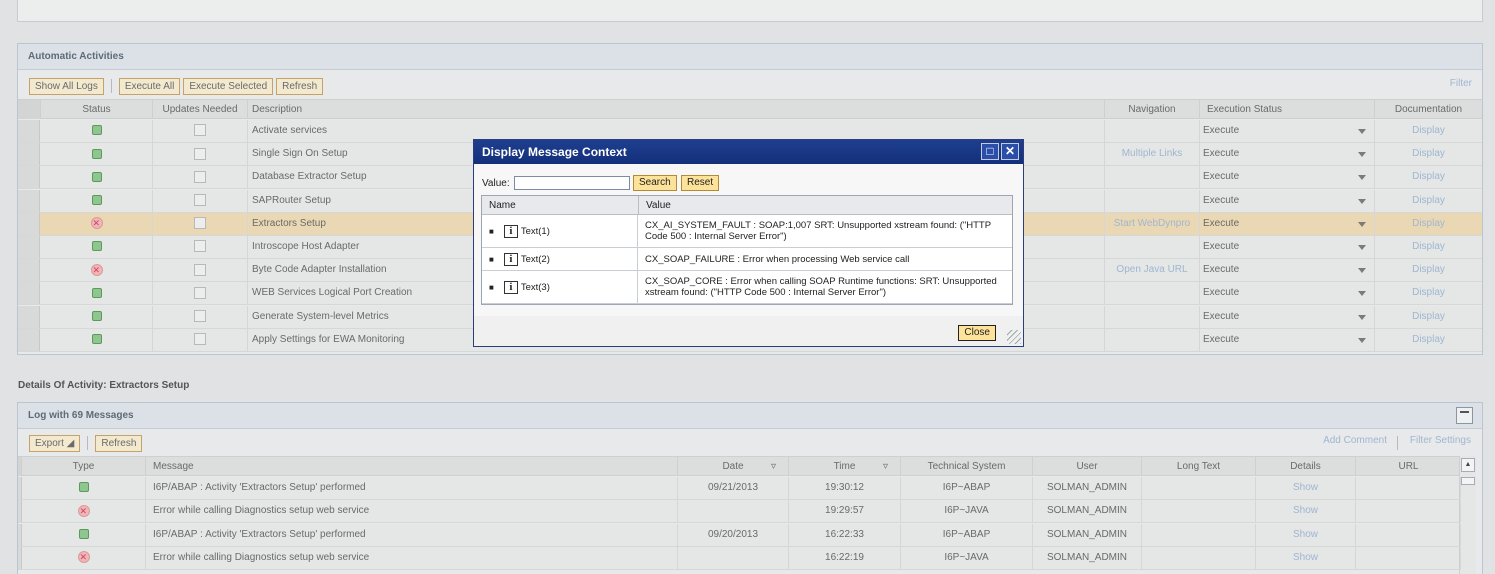 Image resolution: width=1495 pixels, height=574 pixels. I want to click on updates-needed-cell, so click(200, 270).